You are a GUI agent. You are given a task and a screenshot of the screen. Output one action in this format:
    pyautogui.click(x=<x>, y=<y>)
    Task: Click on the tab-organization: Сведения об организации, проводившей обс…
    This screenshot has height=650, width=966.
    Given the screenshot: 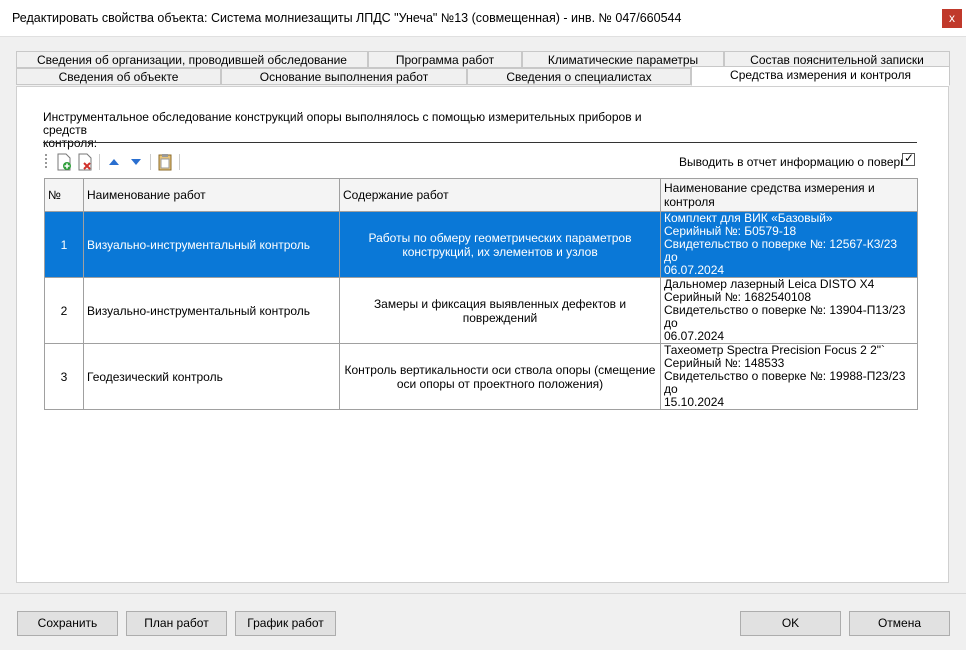 What is the action you would take?
    pyautogui.click(x=192, y=59)
    